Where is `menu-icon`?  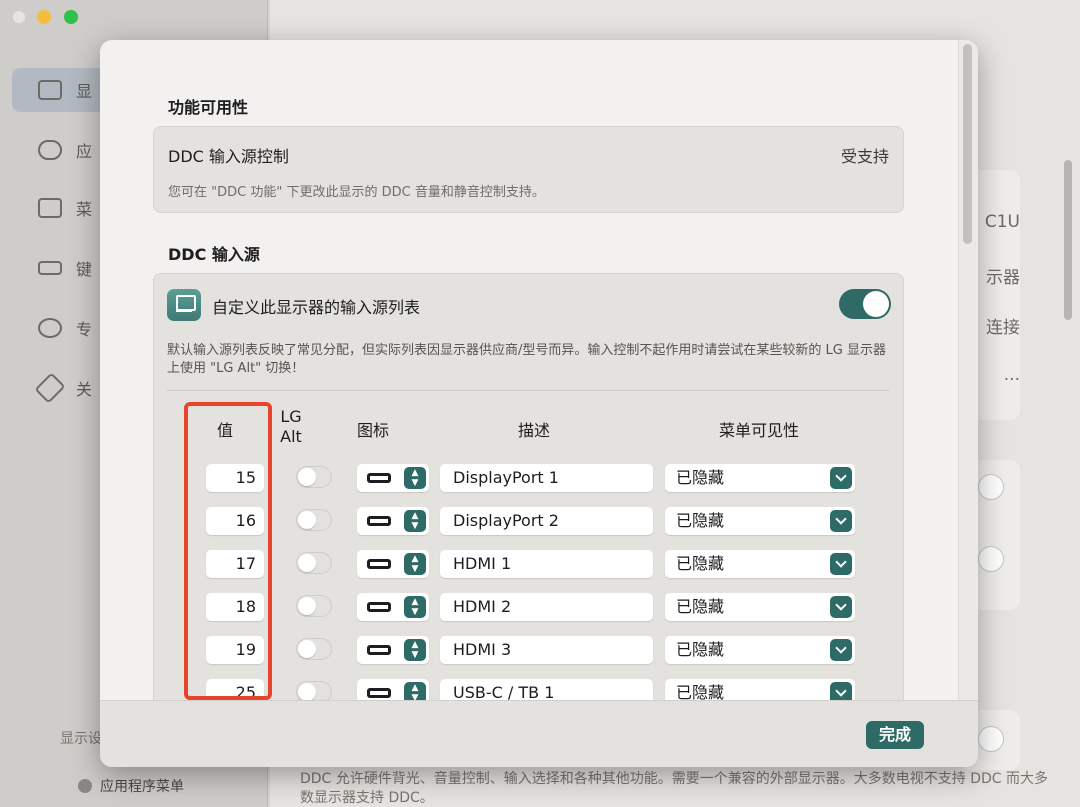 menu-icon is located at coordinates (50, 208).